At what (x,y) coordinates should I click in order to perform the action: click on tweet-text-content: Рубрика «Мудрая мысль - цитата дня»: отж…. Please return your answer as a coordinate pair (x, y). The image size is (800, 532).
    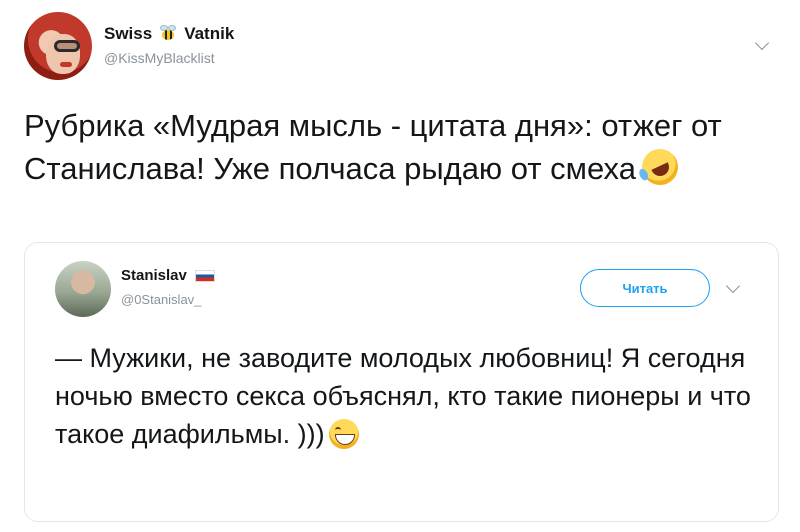
    Looking at the image, I should click on (373, 147).